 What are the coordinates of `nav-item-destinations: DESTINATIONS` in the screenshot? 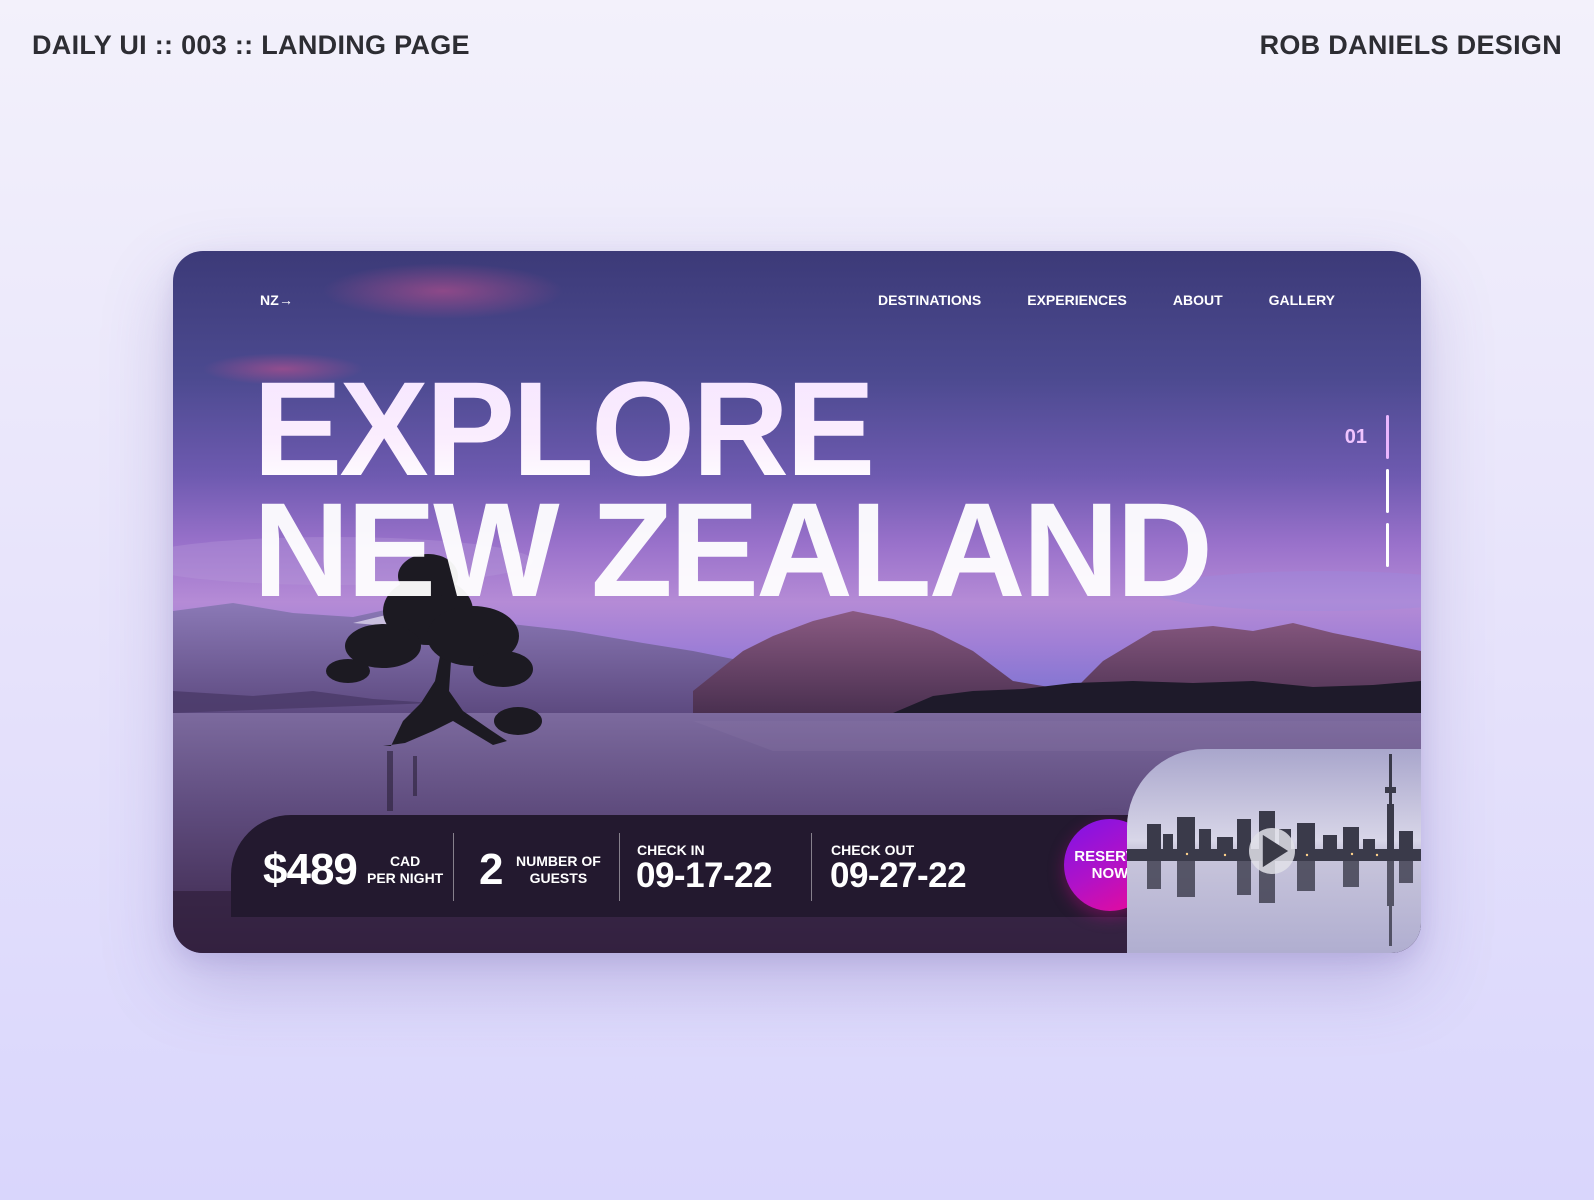 It's located at (929, 300).